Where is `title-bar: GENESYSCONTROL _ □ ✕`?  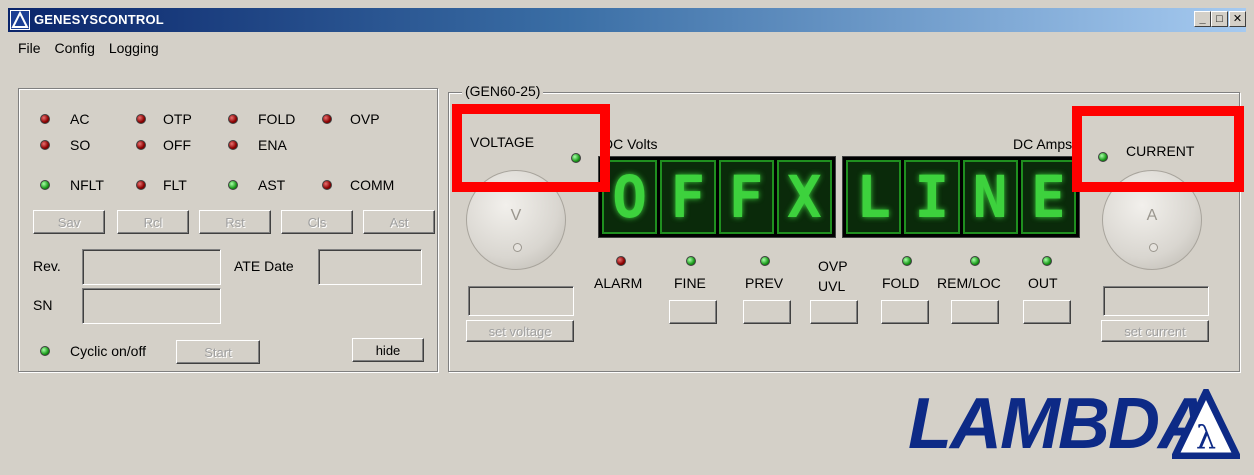 title-bar: GENESYSCONTROL _ □ ✕ is located at coordinates (627, 20).